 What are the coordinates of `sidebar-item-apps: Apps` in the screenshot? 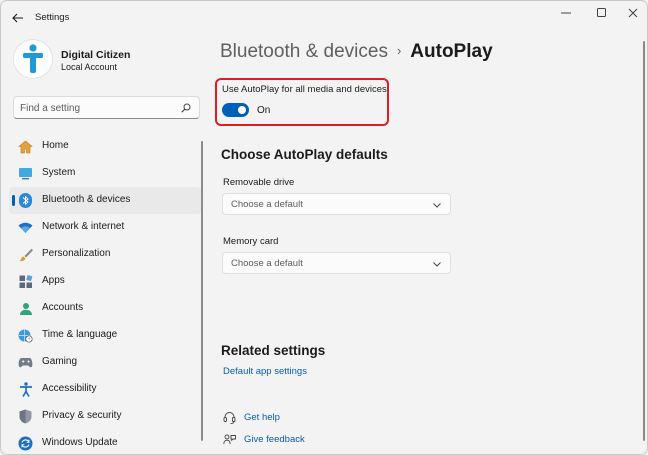 It's located at (105, 281).